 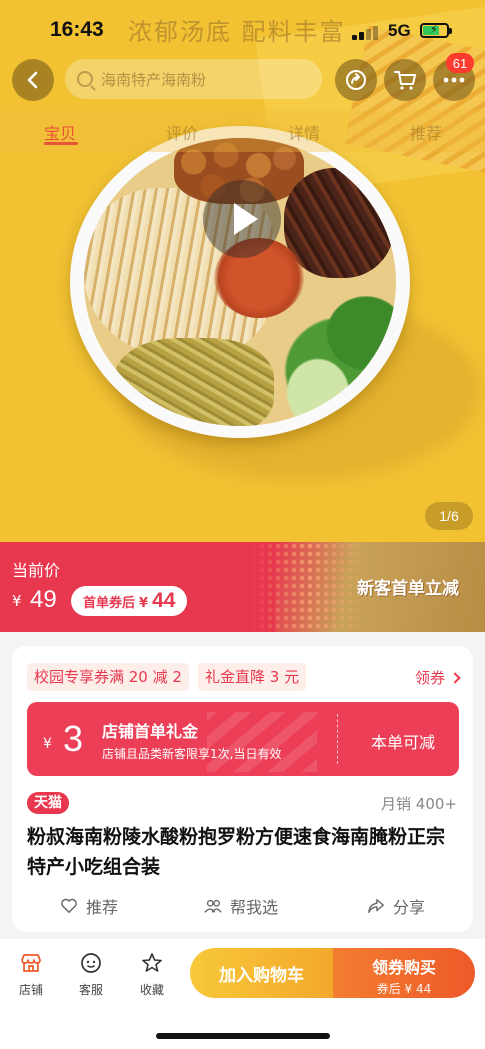 I want to click on beef-jerky, so click(x=339, y=223).